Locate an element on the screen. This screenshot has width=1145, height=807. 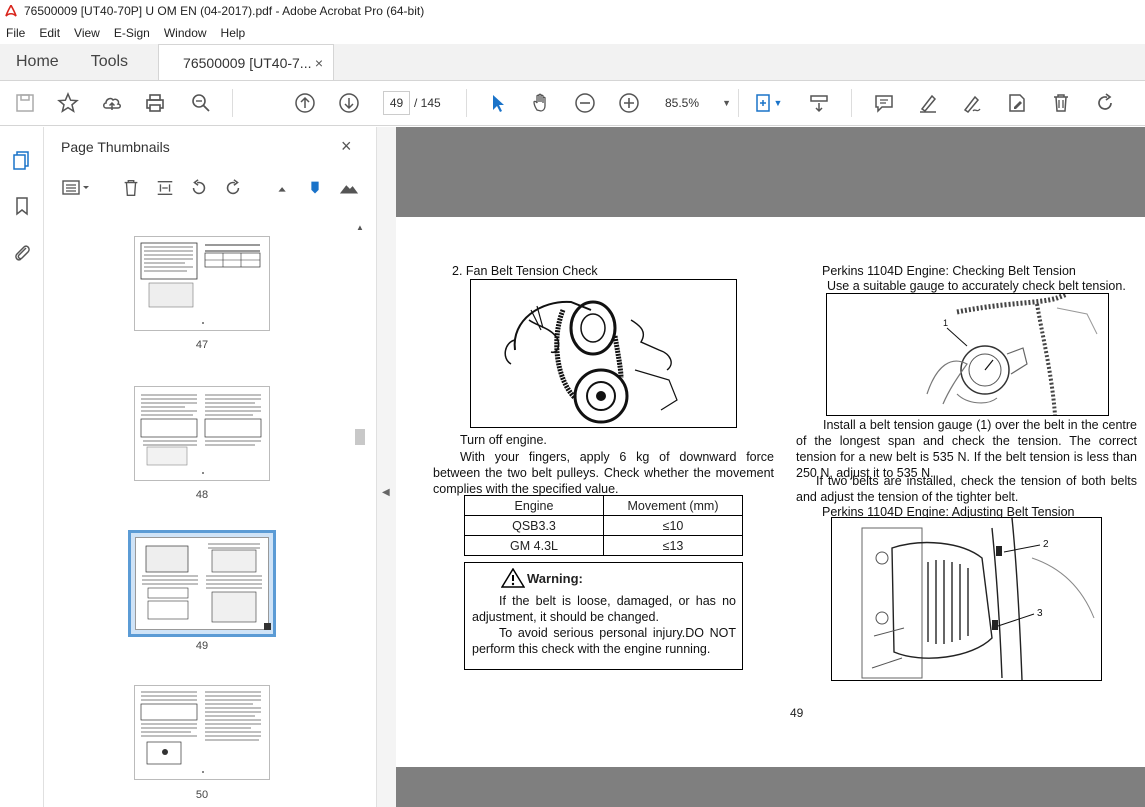
table-cell: QSB3.3 is located at coordinates (534, 525).